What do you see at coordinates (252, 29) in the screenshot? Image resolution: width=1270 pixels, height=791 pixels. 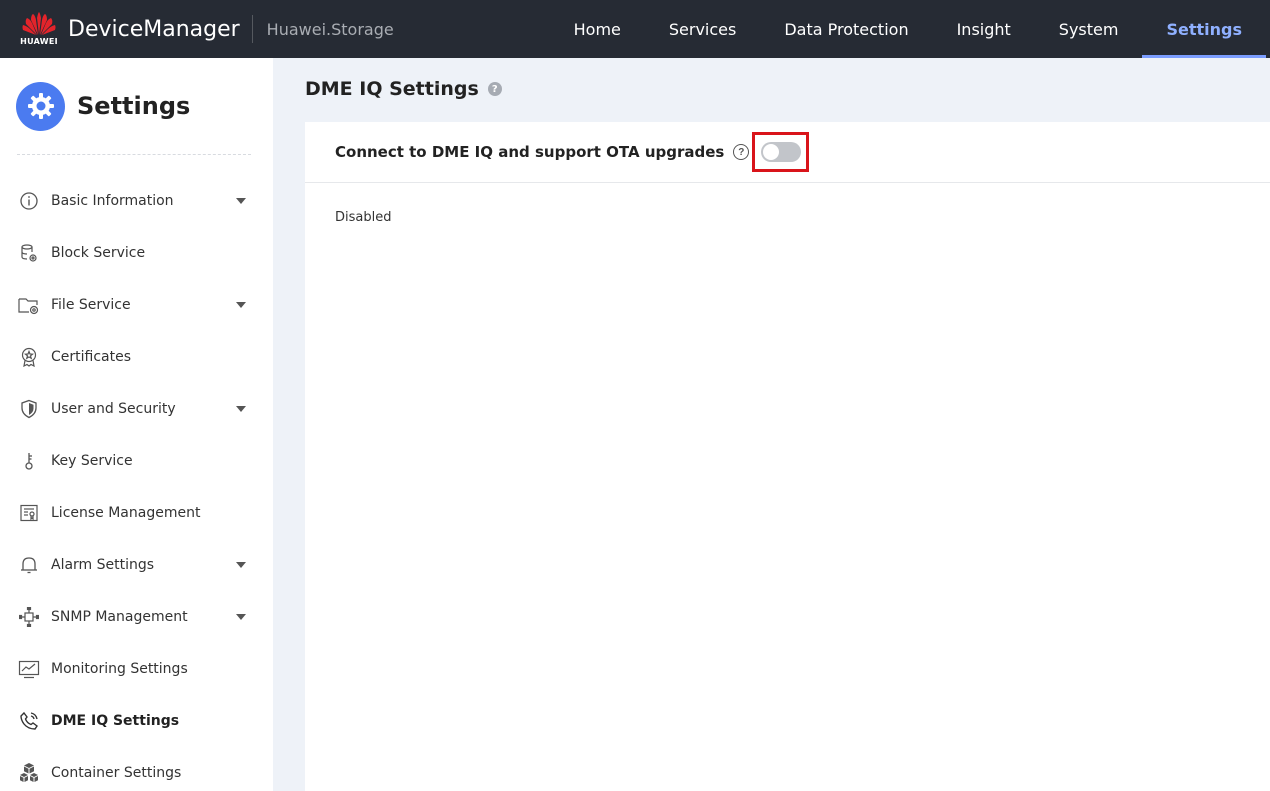 I see `brand-divider` at bounding box center [252, 29].